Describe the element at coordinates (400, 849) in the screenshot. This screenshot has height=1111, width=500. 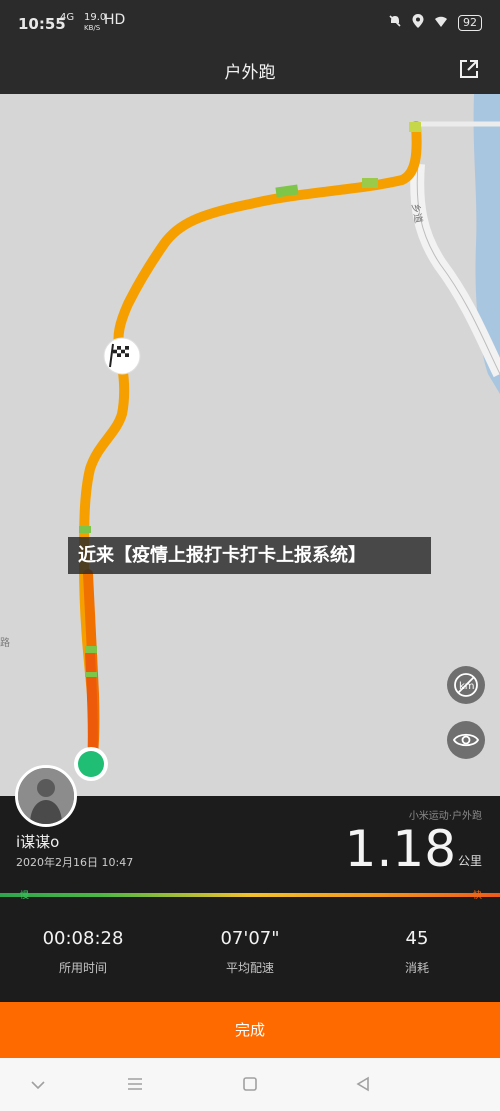
I see `distance-value: 1.18` at that location.